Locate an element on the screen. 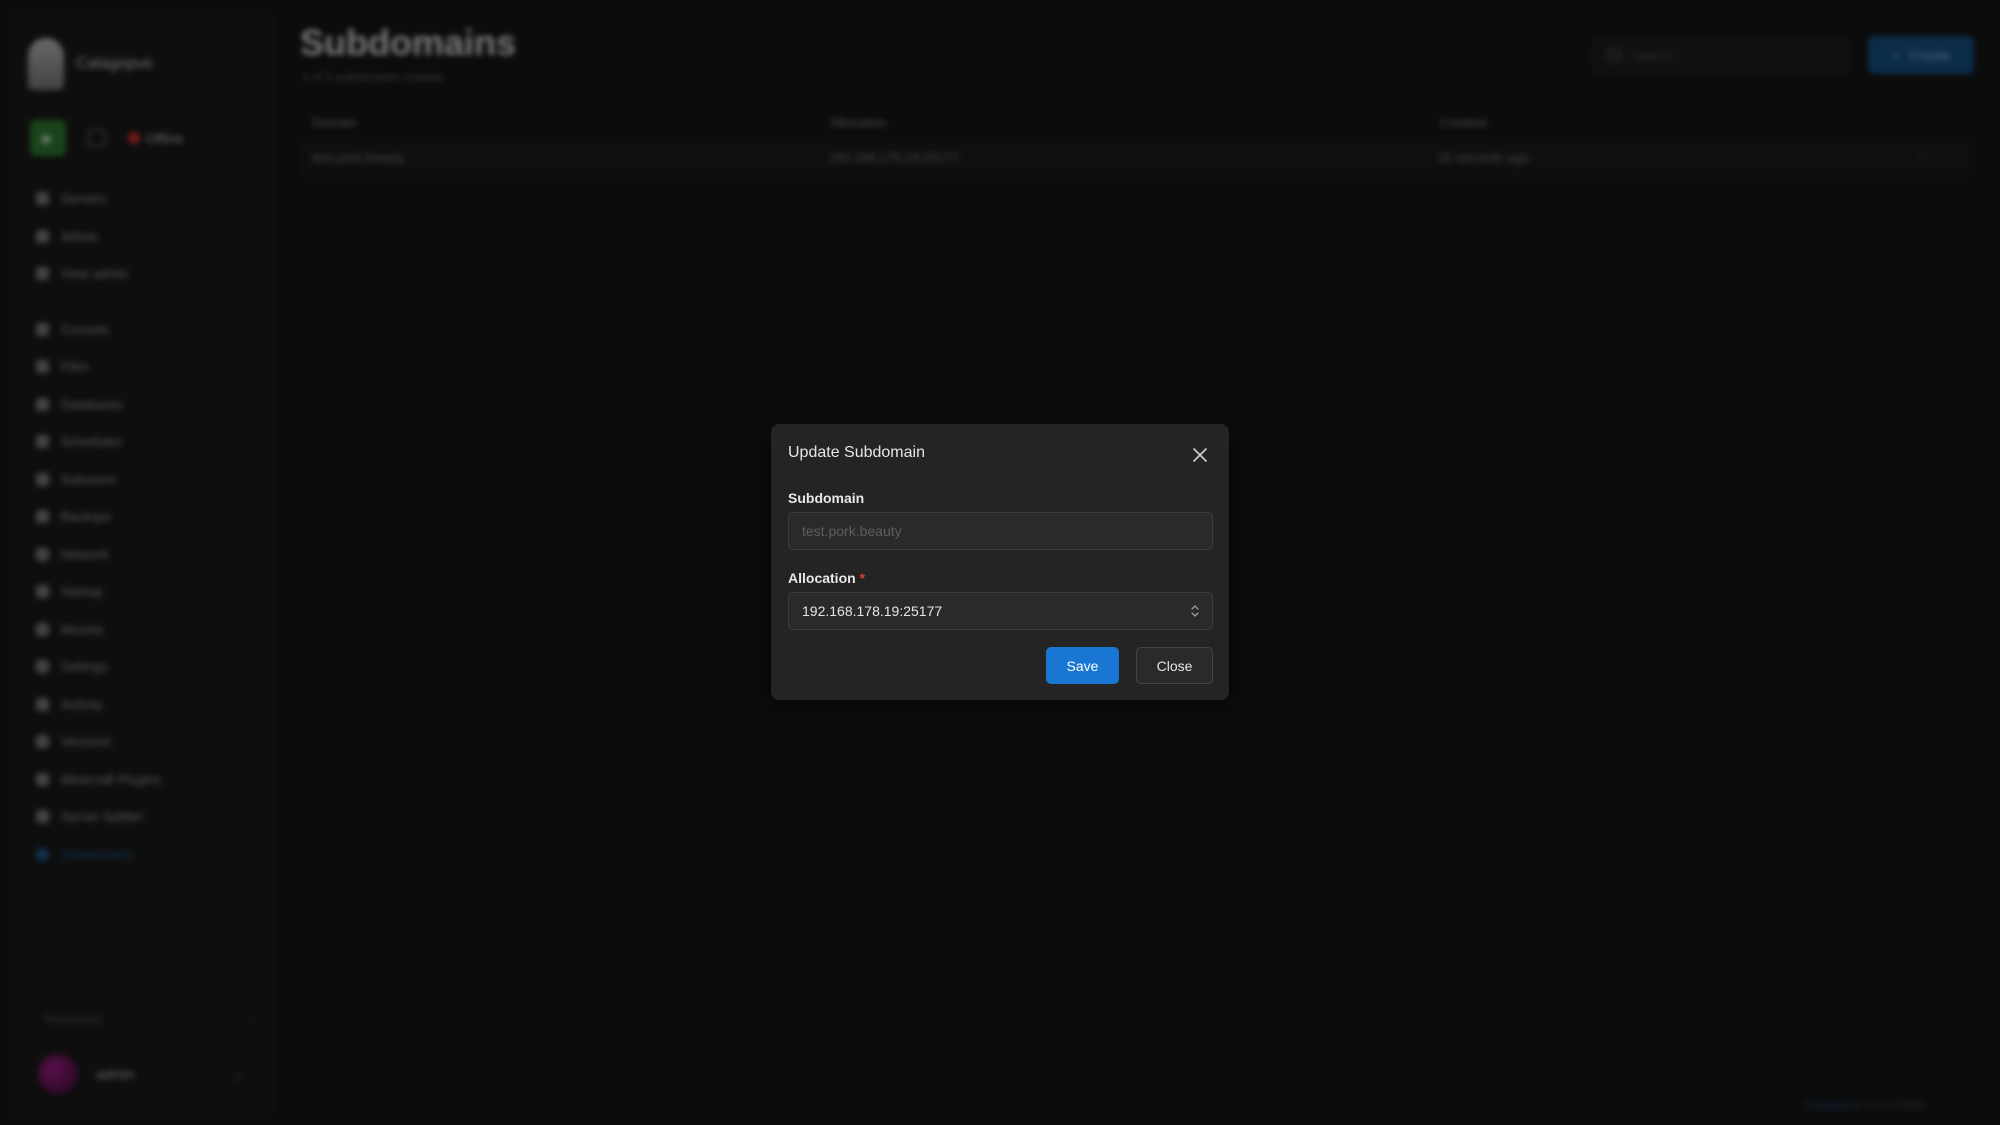  save-button: Save is located at coordinates (1082, 665).